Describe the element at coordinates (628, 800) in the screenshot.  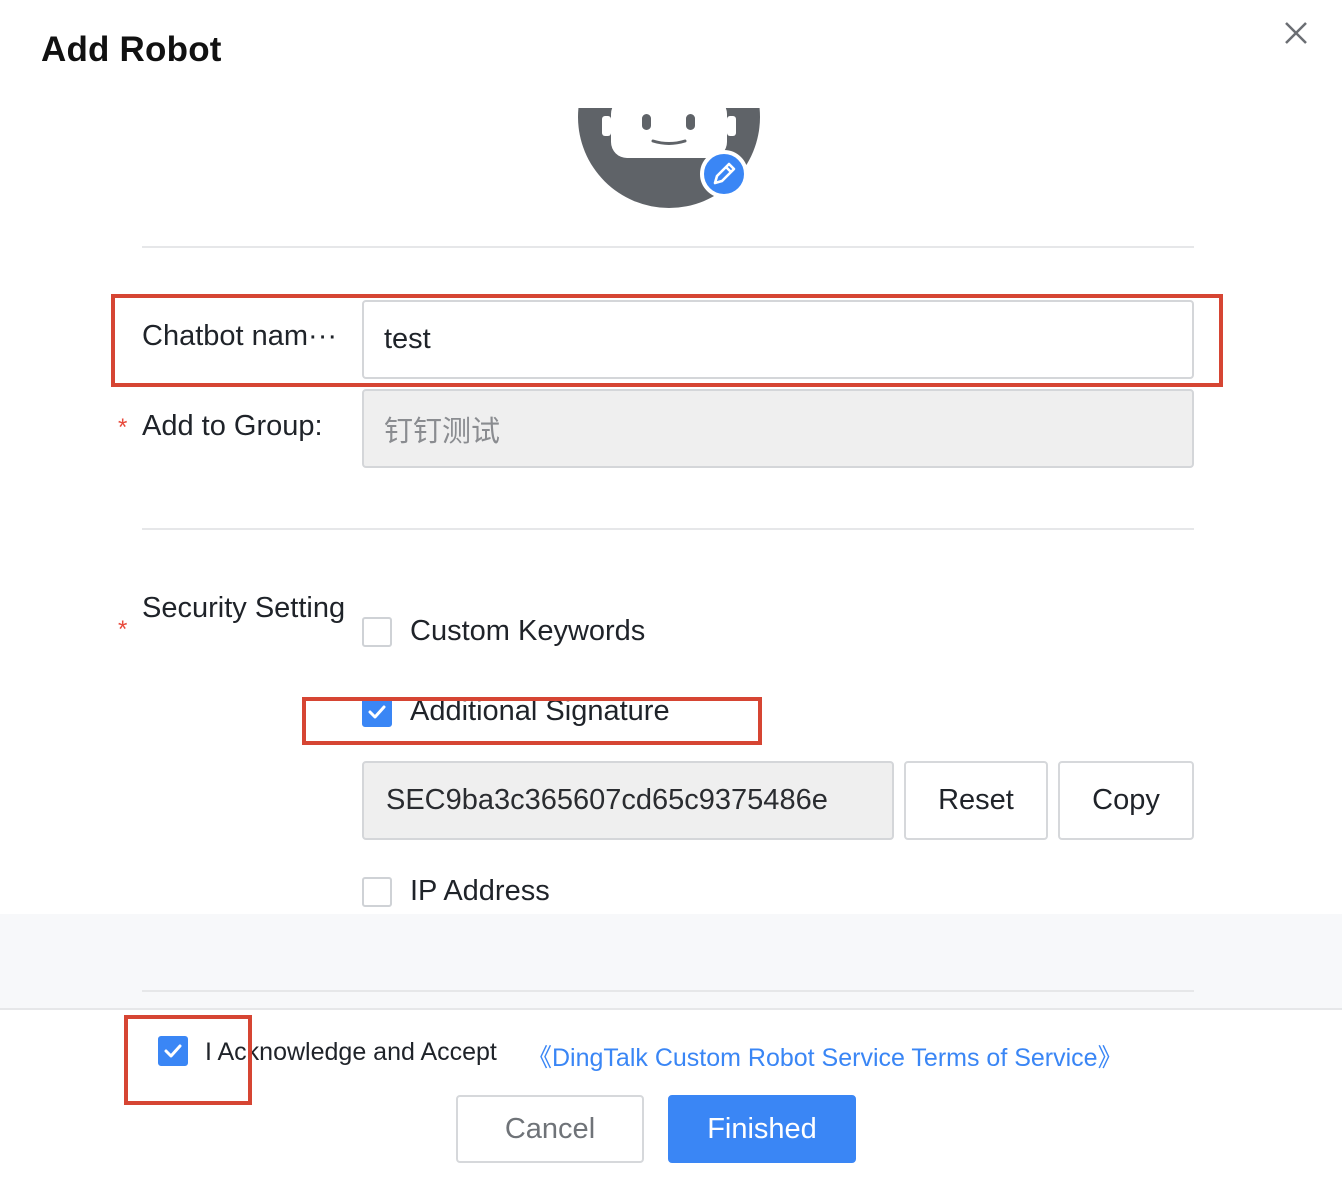
I see `signature-secret-field: SEC9ba3c365607cd65c9375486e` at that location.